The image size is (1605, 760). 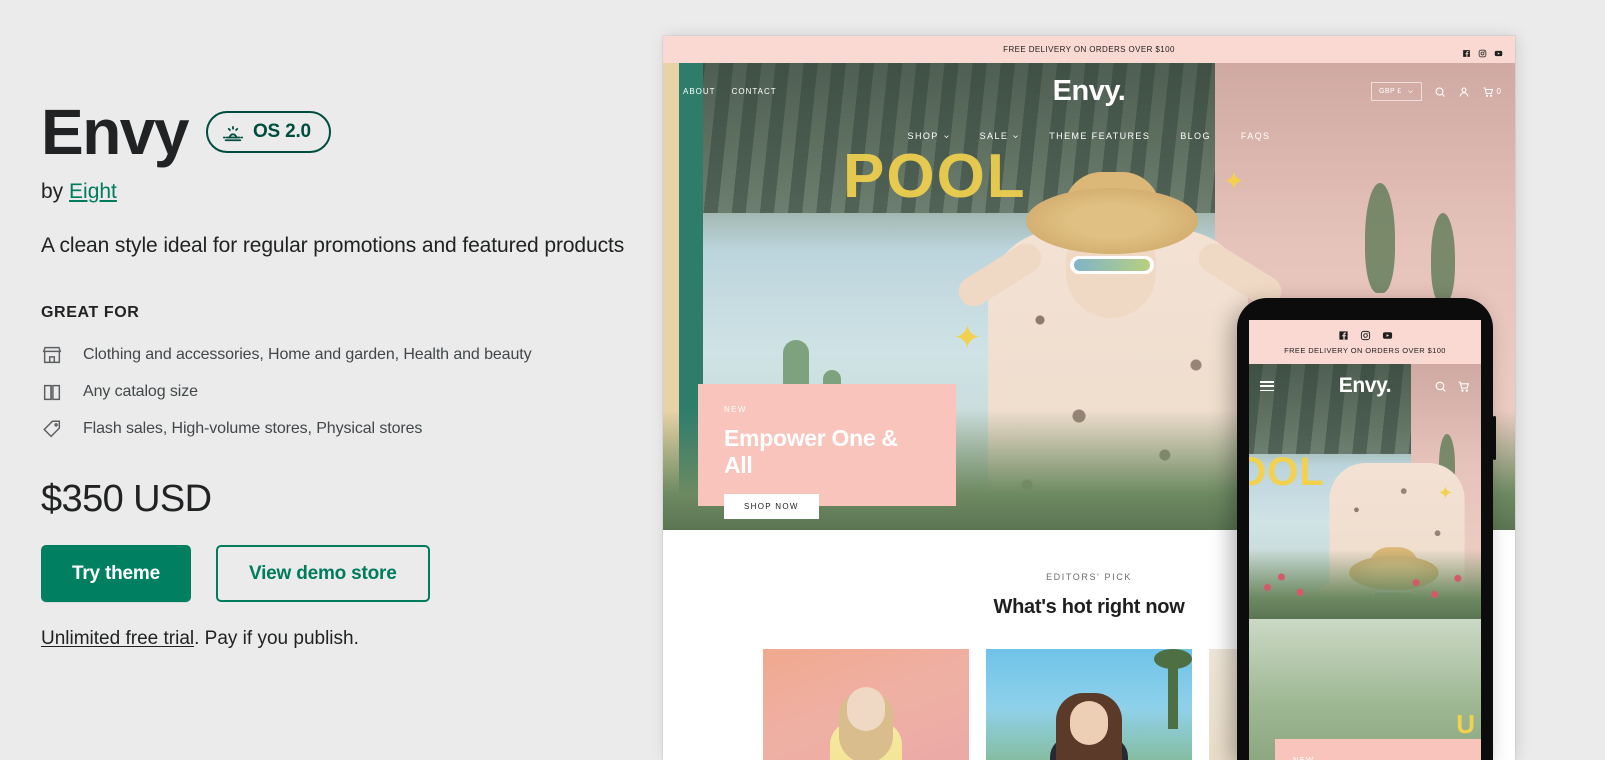 What do you see at coordinates (352, 132) in the screenshot?
I see `title-row: Envy OS 2.0` at bounding box center [352, 132].